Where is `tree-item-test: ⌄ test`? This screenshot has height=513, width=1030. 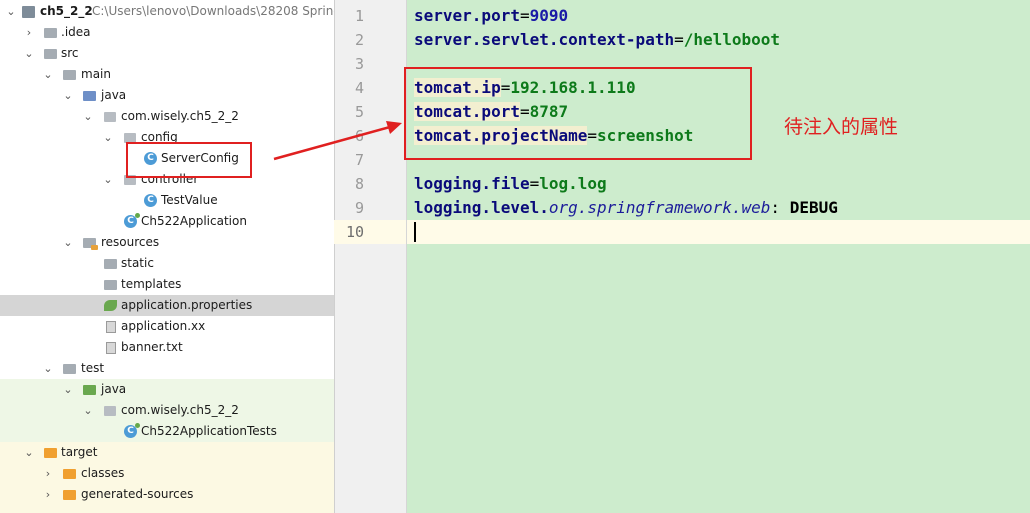
tree-item-test: ⌄ test is located at coordinates (167, 368).